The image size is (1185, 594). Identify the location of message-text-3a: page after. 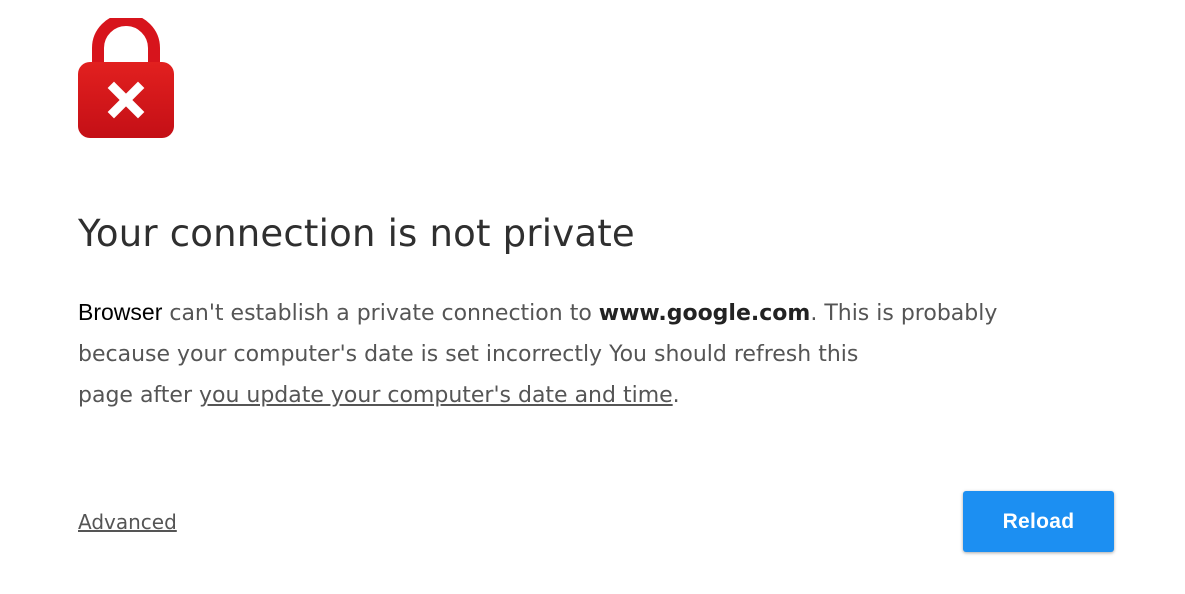
(138, 395).